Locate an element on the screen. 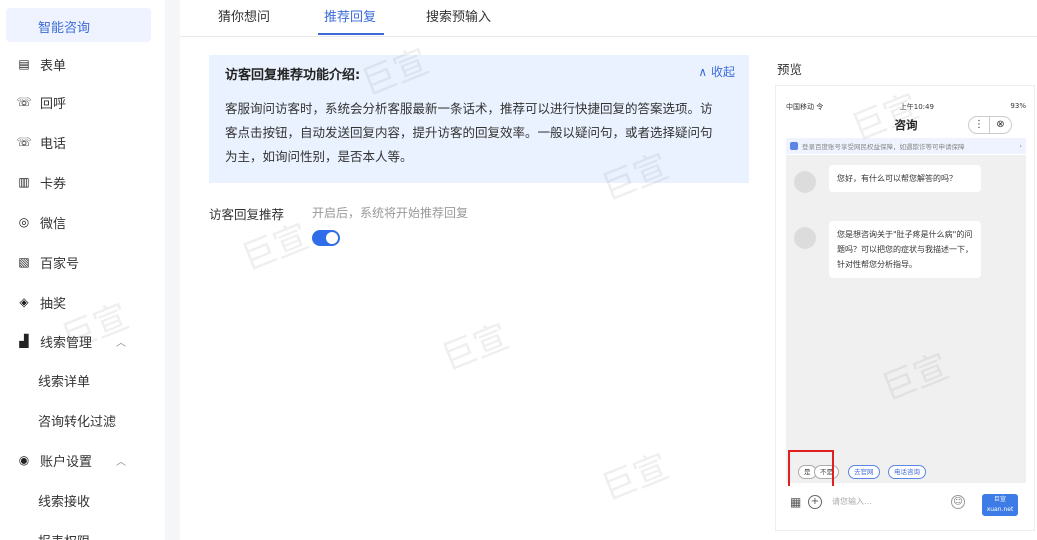 The height and width of the screenshot is (540, 1037). intro-title: 访客回复推荐功能介绍: is located at coordinates (293, 75).